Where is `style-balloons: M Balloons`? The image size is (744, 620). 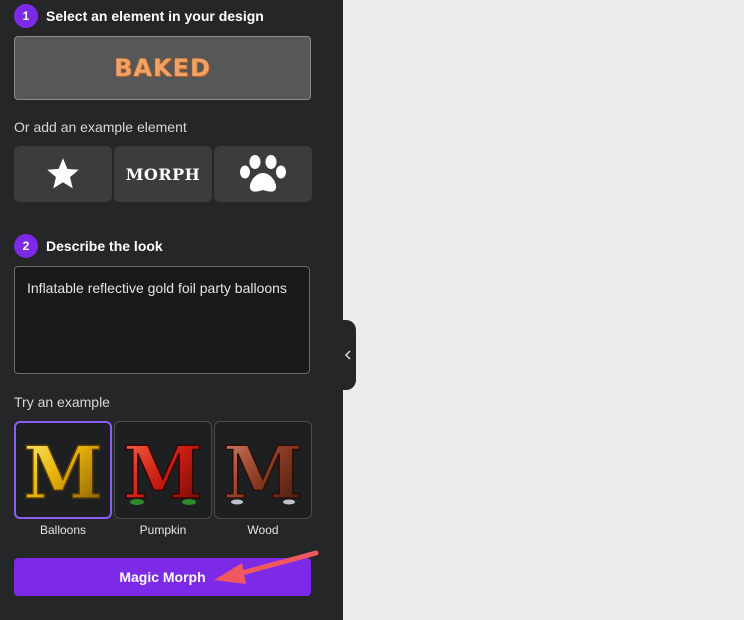 style-balloons: M Balloons is located at coordinates (63, 479).